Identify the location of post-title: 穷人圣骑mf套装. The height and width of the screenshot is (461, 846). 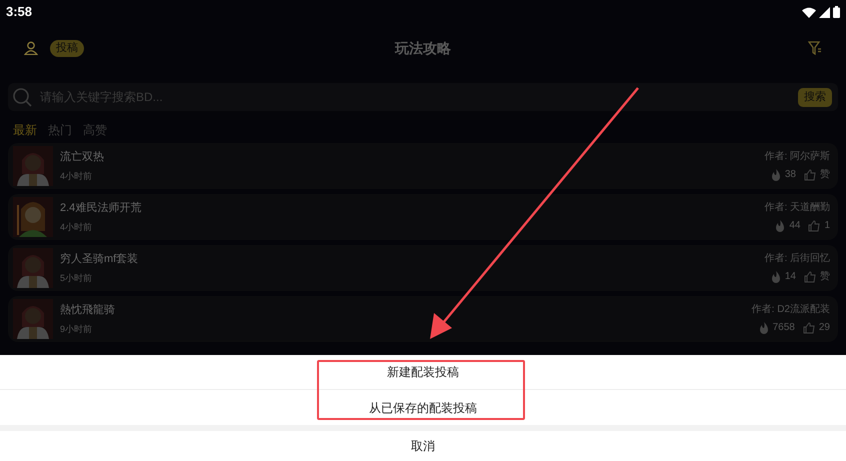
(99, 259).